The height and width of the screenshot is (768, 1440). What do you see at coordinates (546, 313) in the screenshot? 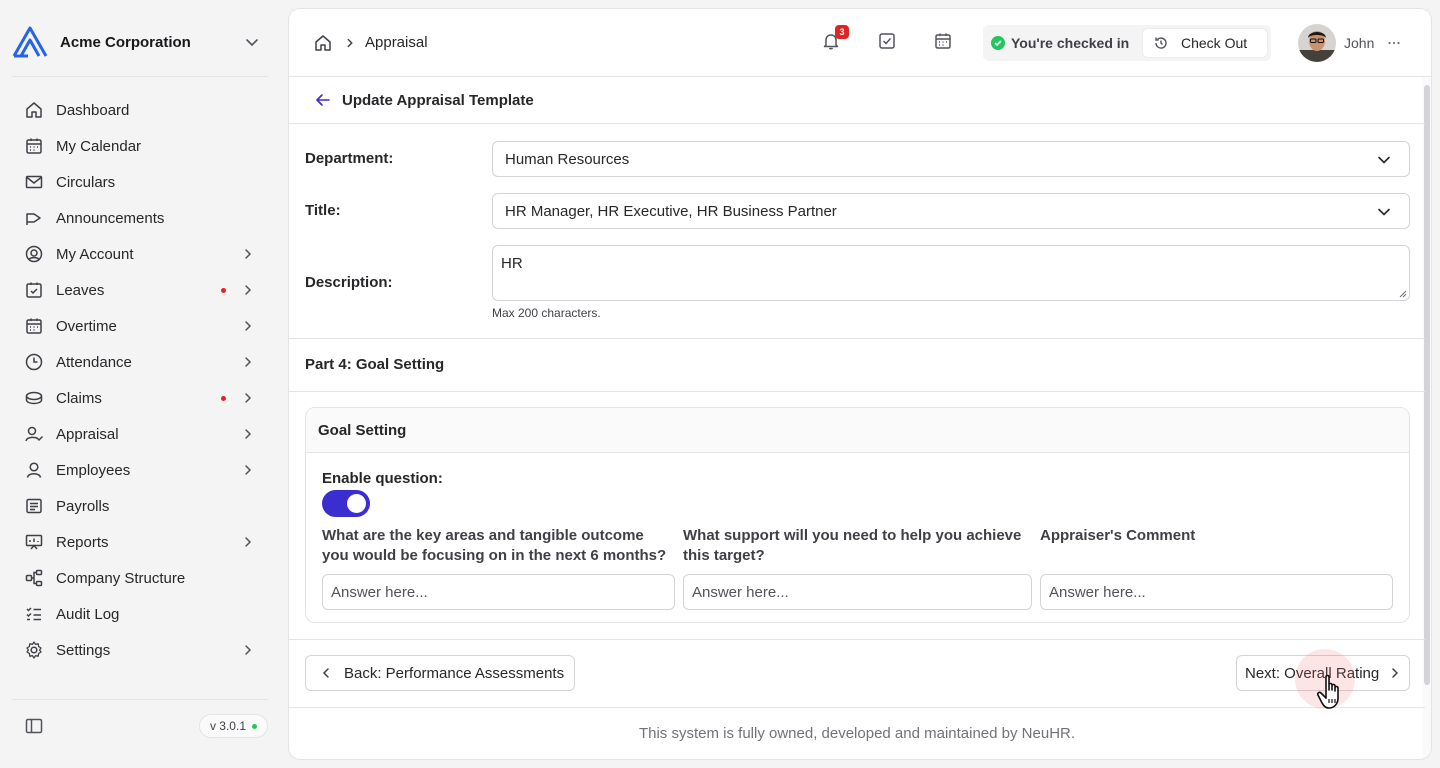
I see `description-hint: Max 200 characters.` at bounding box center [546, 313].